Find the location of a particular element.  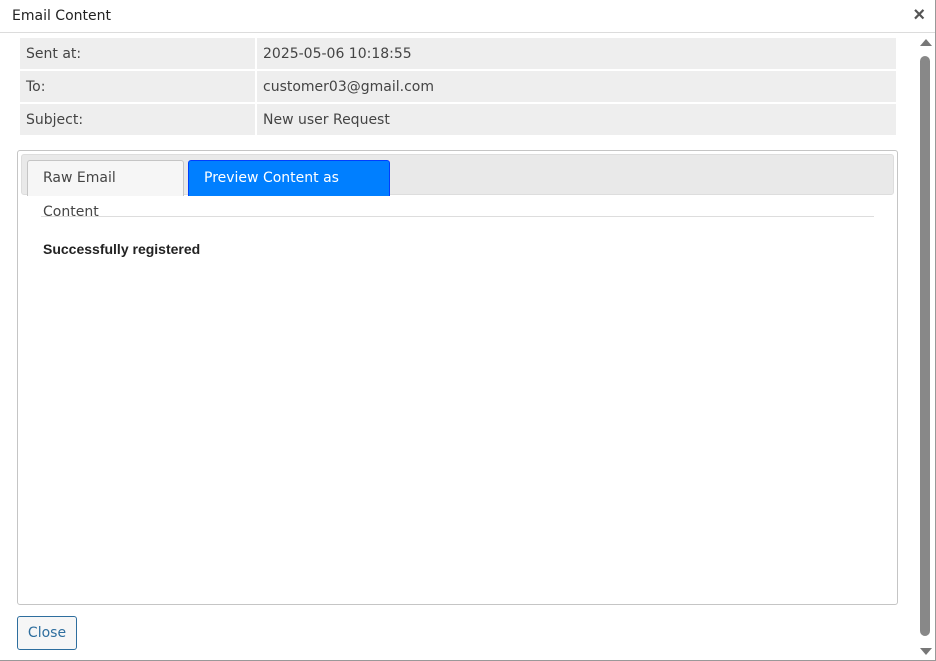

tab-preview-html: Preview Content as HTML is located at coordinates (289, 190).